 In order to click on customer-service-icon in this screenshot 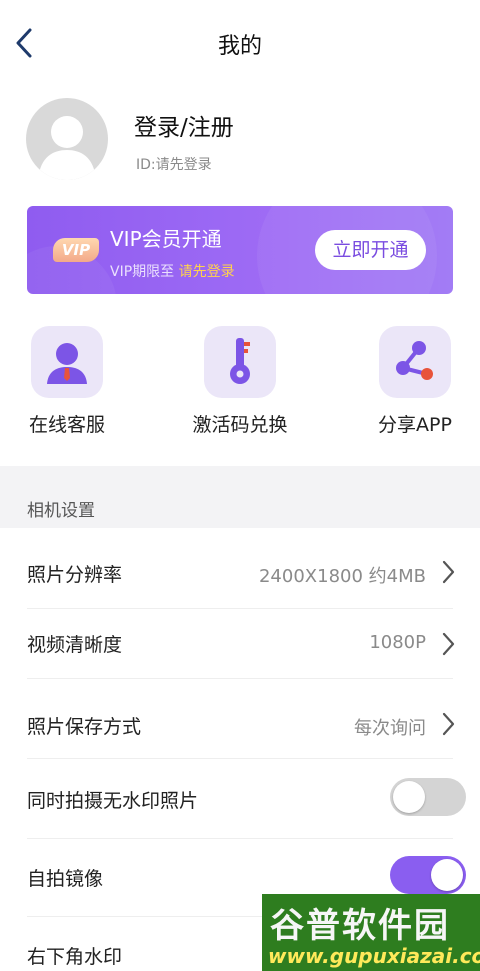, I will do `click(67, 362)`.